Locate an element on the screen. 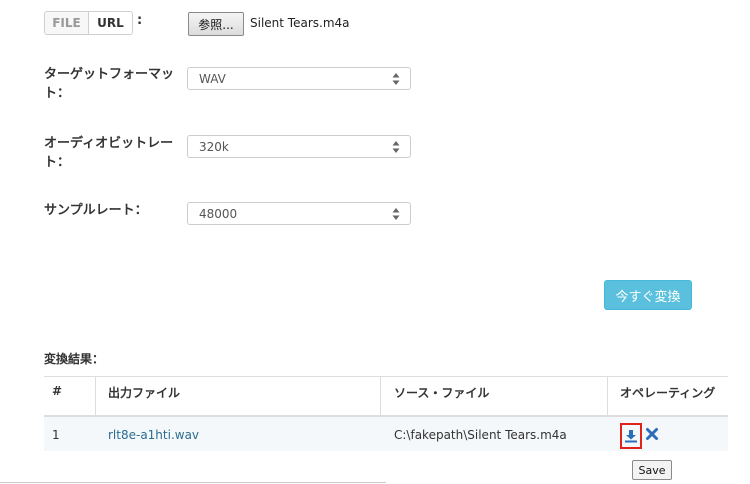  download-button is located at coordinates (631, 436).